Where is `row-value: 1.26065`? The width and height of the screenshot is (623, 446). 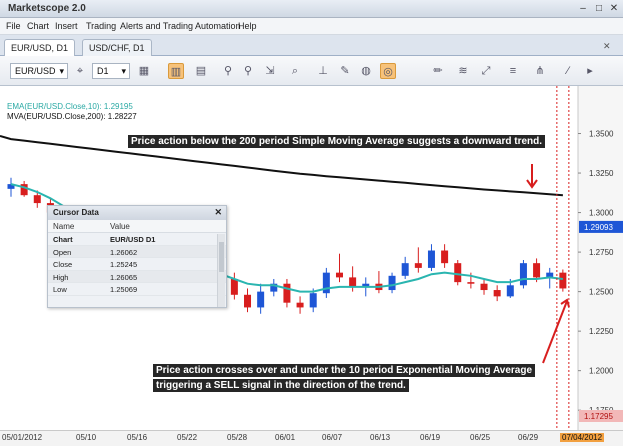
row-value: 1.26065 is located at coordinates (124, 277).